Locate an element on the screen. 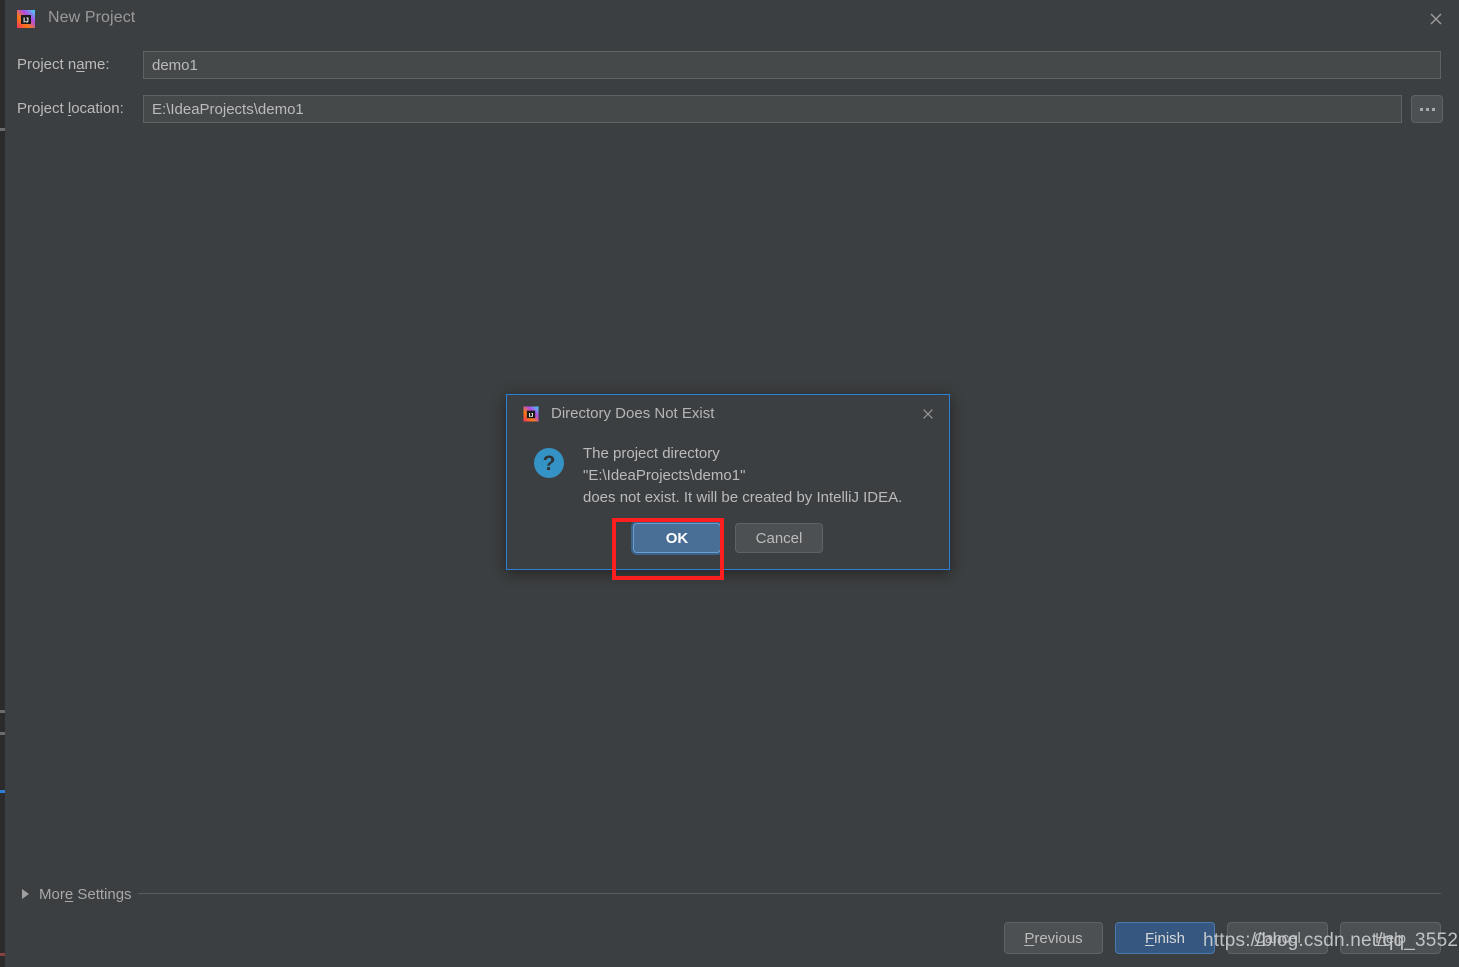 Image resolution: width=1459 pixels, height=967 pixels. label-text-part: Project is located at coordinates (42, 108).